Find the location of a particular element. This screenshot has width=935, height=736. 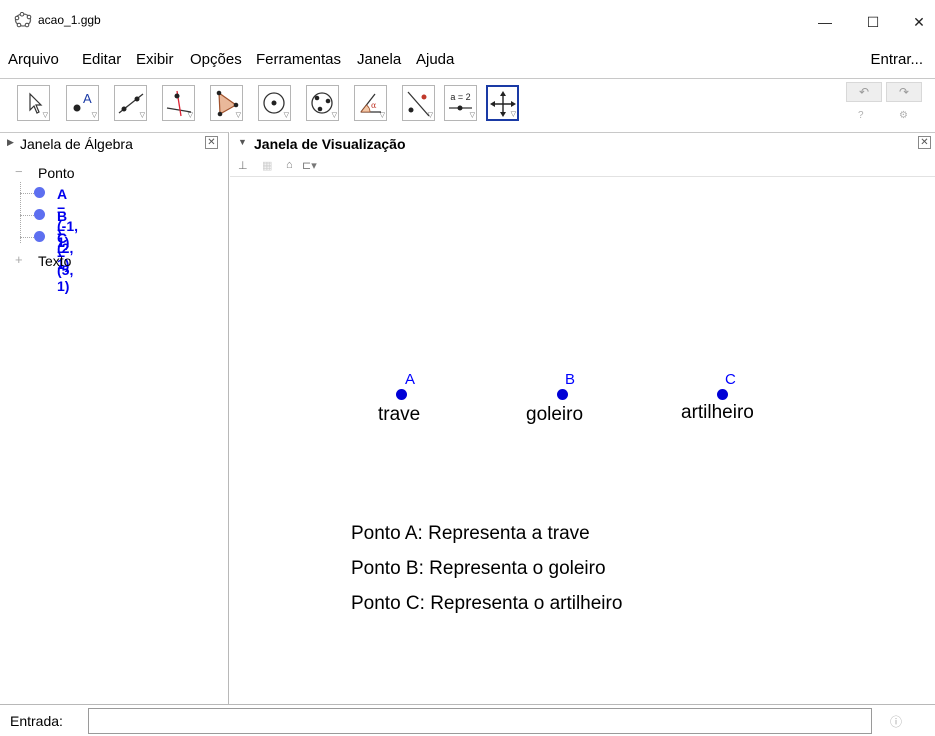

geogebra-icon is located at coordinates (23, 20).